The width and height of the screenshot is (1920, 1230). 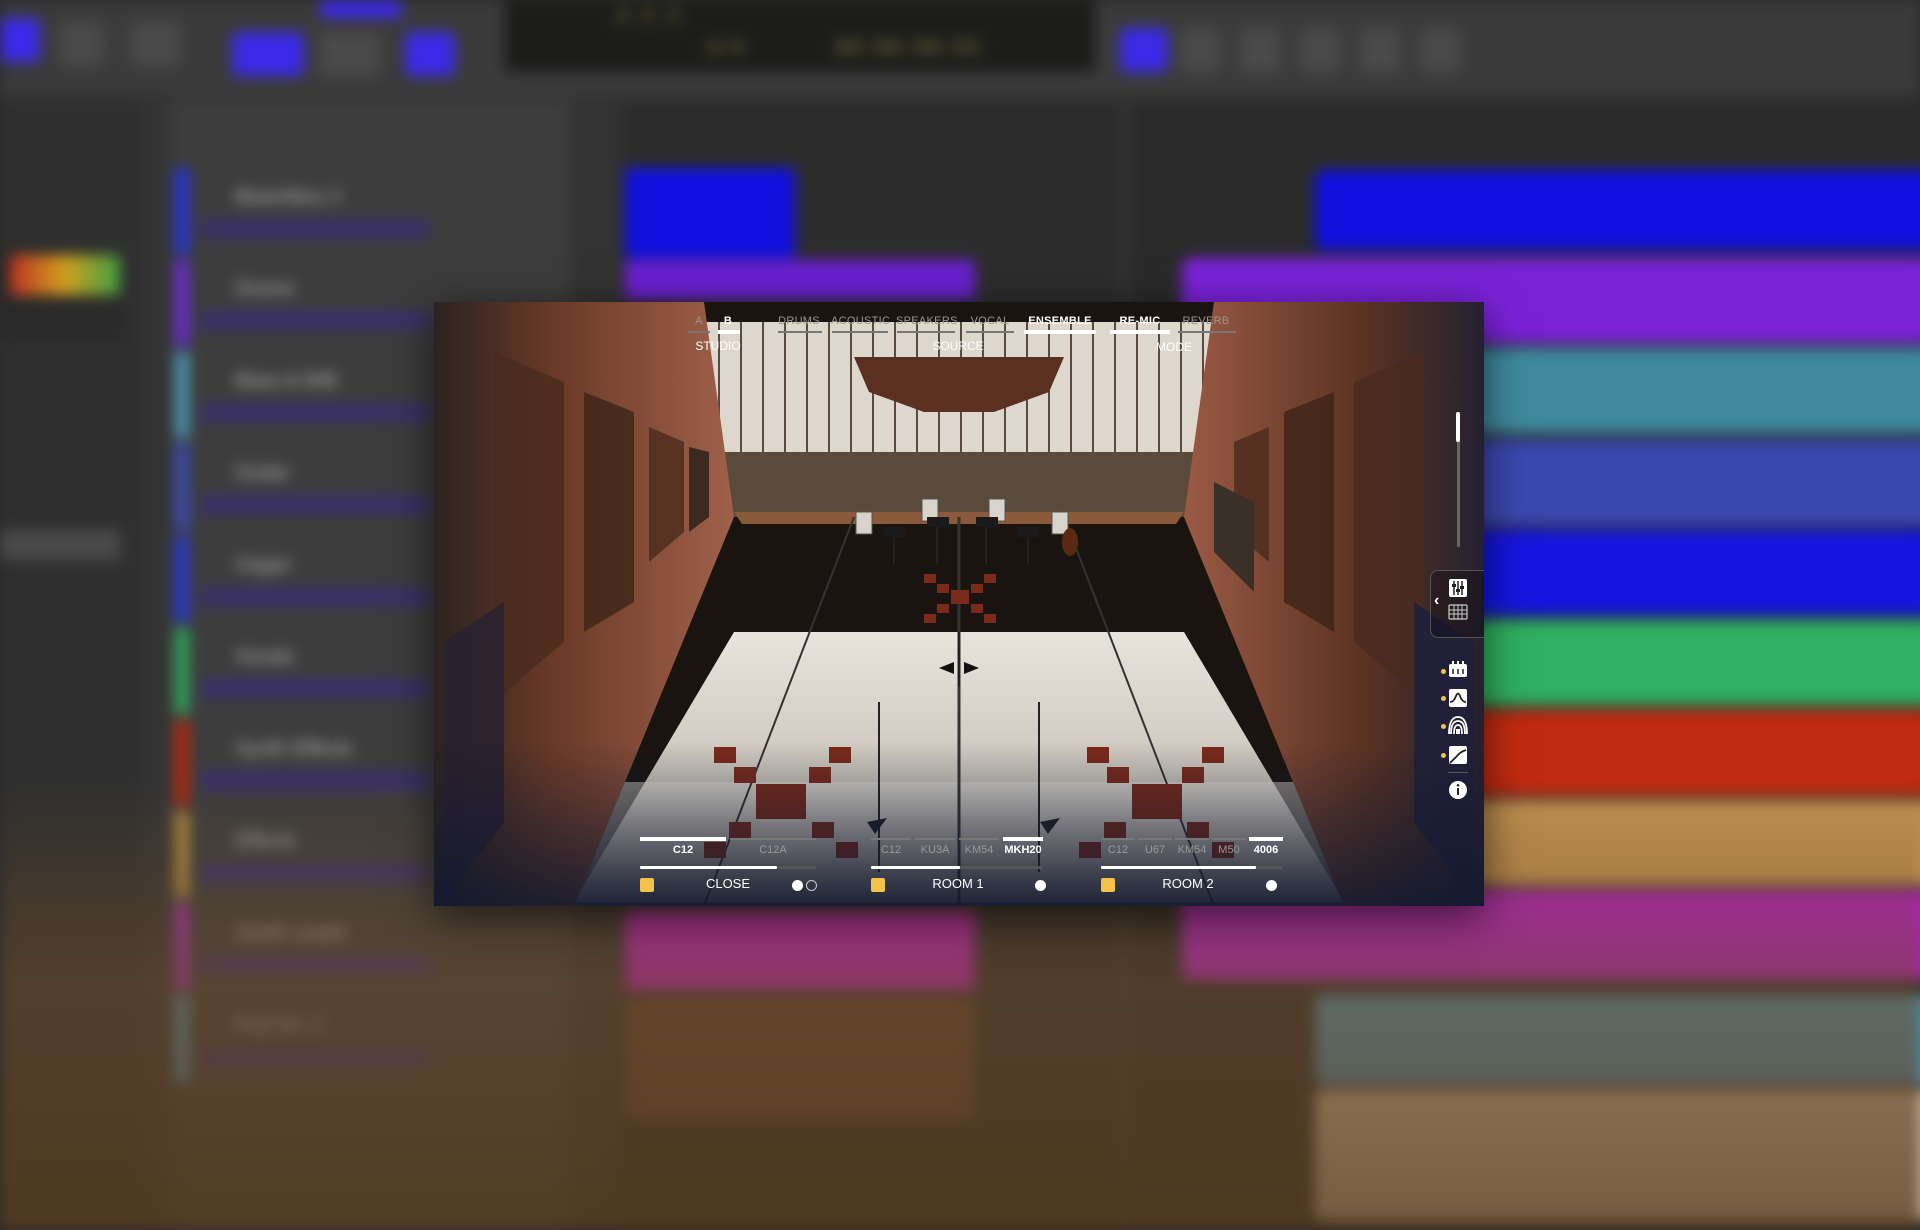 I want to click on room2-level-fill, so click(x=1178, y=867).